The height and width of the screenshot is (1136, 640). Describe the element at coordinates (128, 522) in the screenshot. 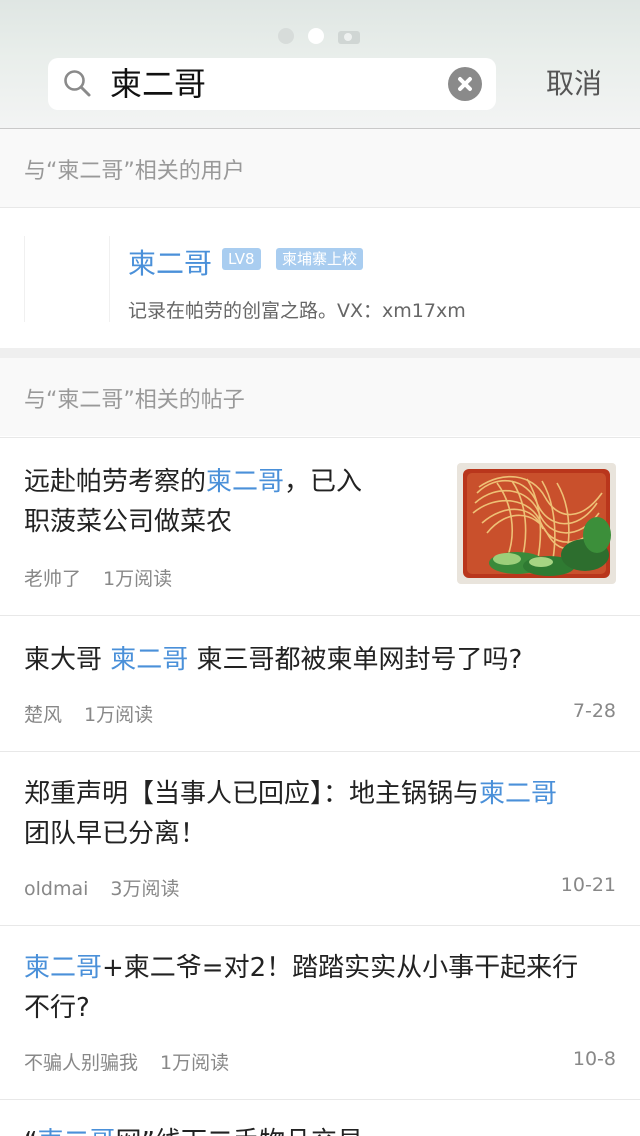

I see `post-title-text: 职菠菜公司做菜农` at that location.